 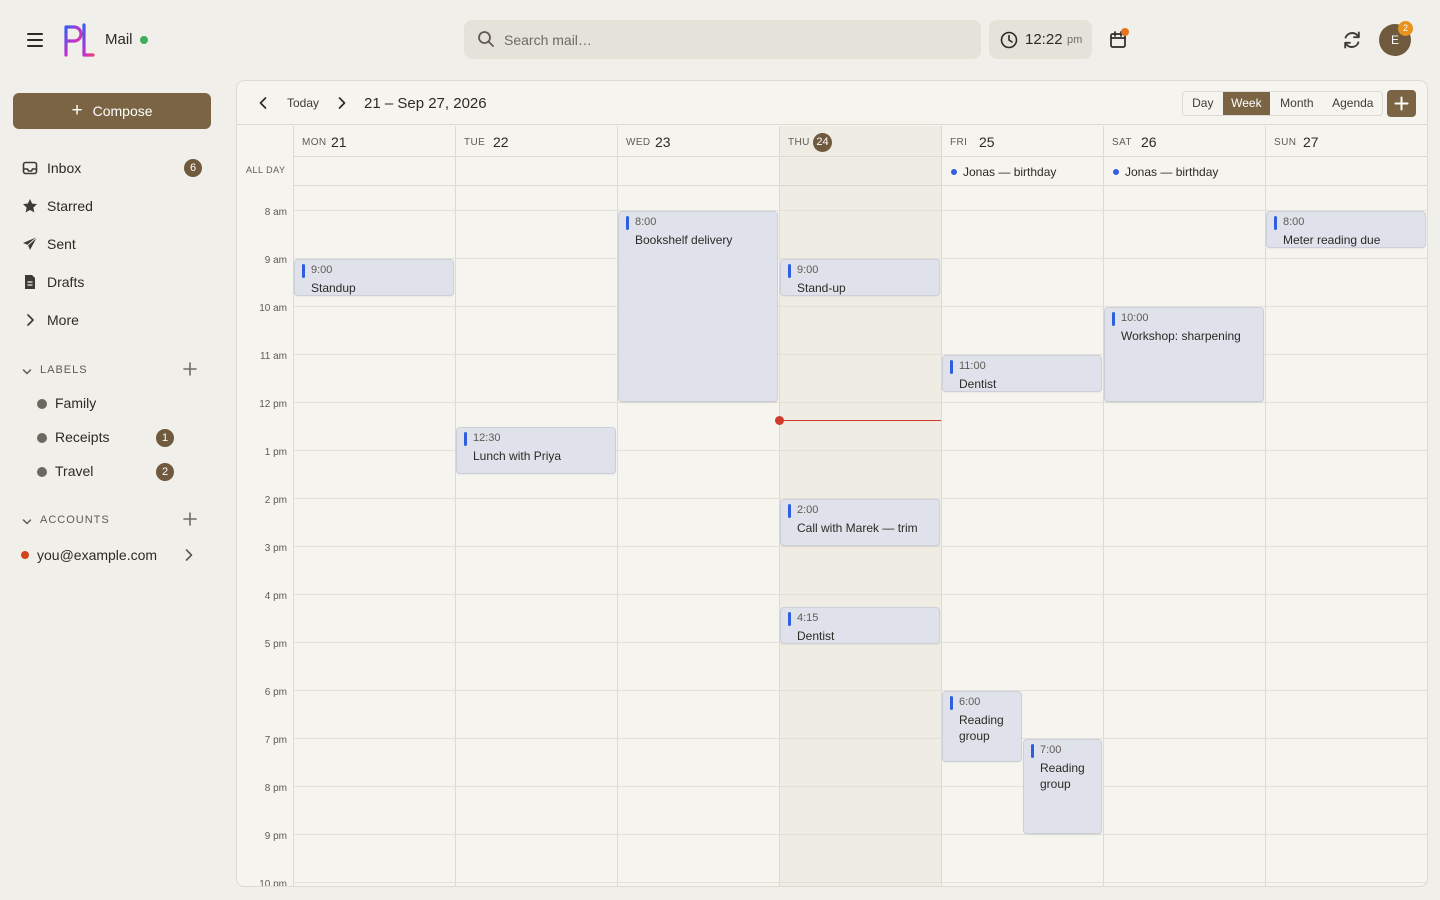 I want to click on label-item-receipts: Receipts 1, so click(x=115, y=437).